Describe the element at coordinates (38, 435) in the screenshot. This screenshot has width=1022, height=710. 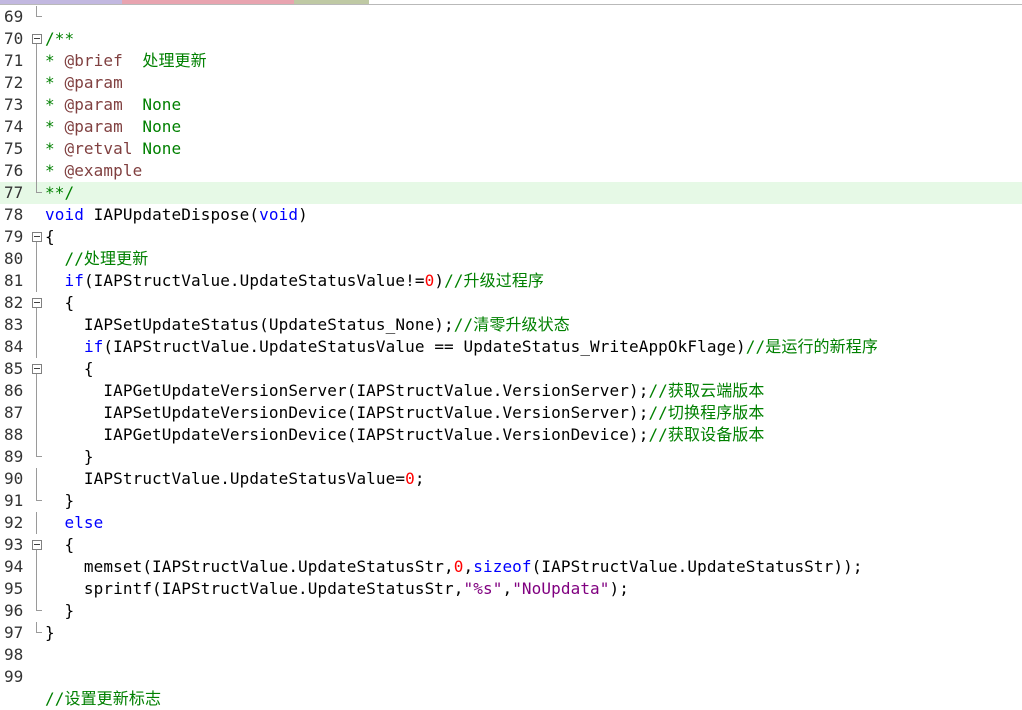
I see `fold-line-icon` at that location.